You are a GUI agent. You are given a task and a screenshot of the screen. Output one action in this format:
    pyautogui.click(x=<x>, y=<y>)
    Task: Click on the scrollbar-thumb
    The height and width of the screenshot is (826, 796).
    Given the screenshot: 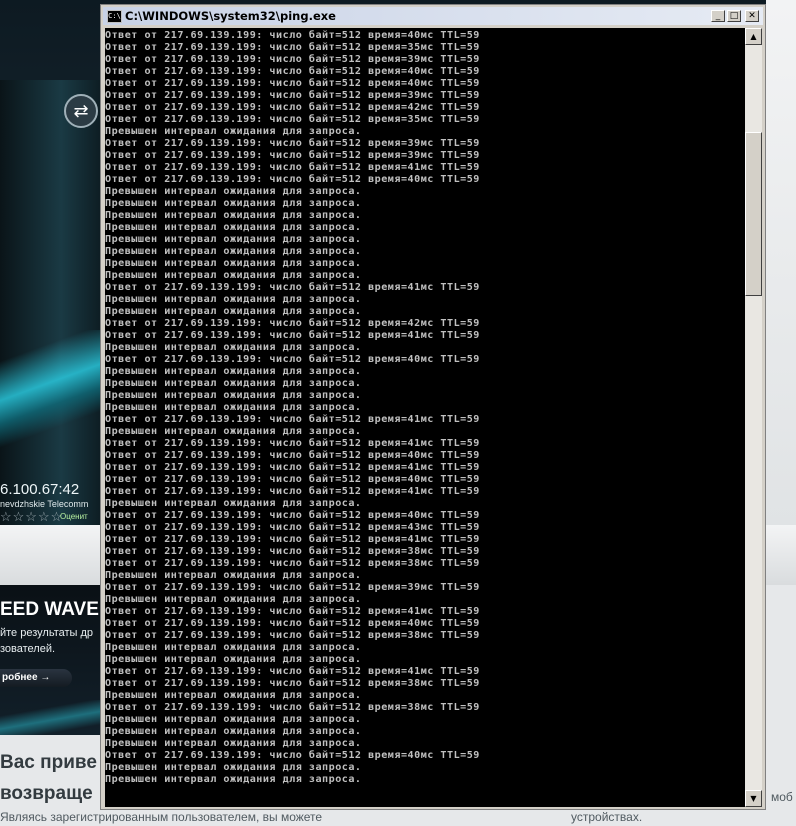 What is the action you would take?
    pyautogui.click(x=753, y=214)
    